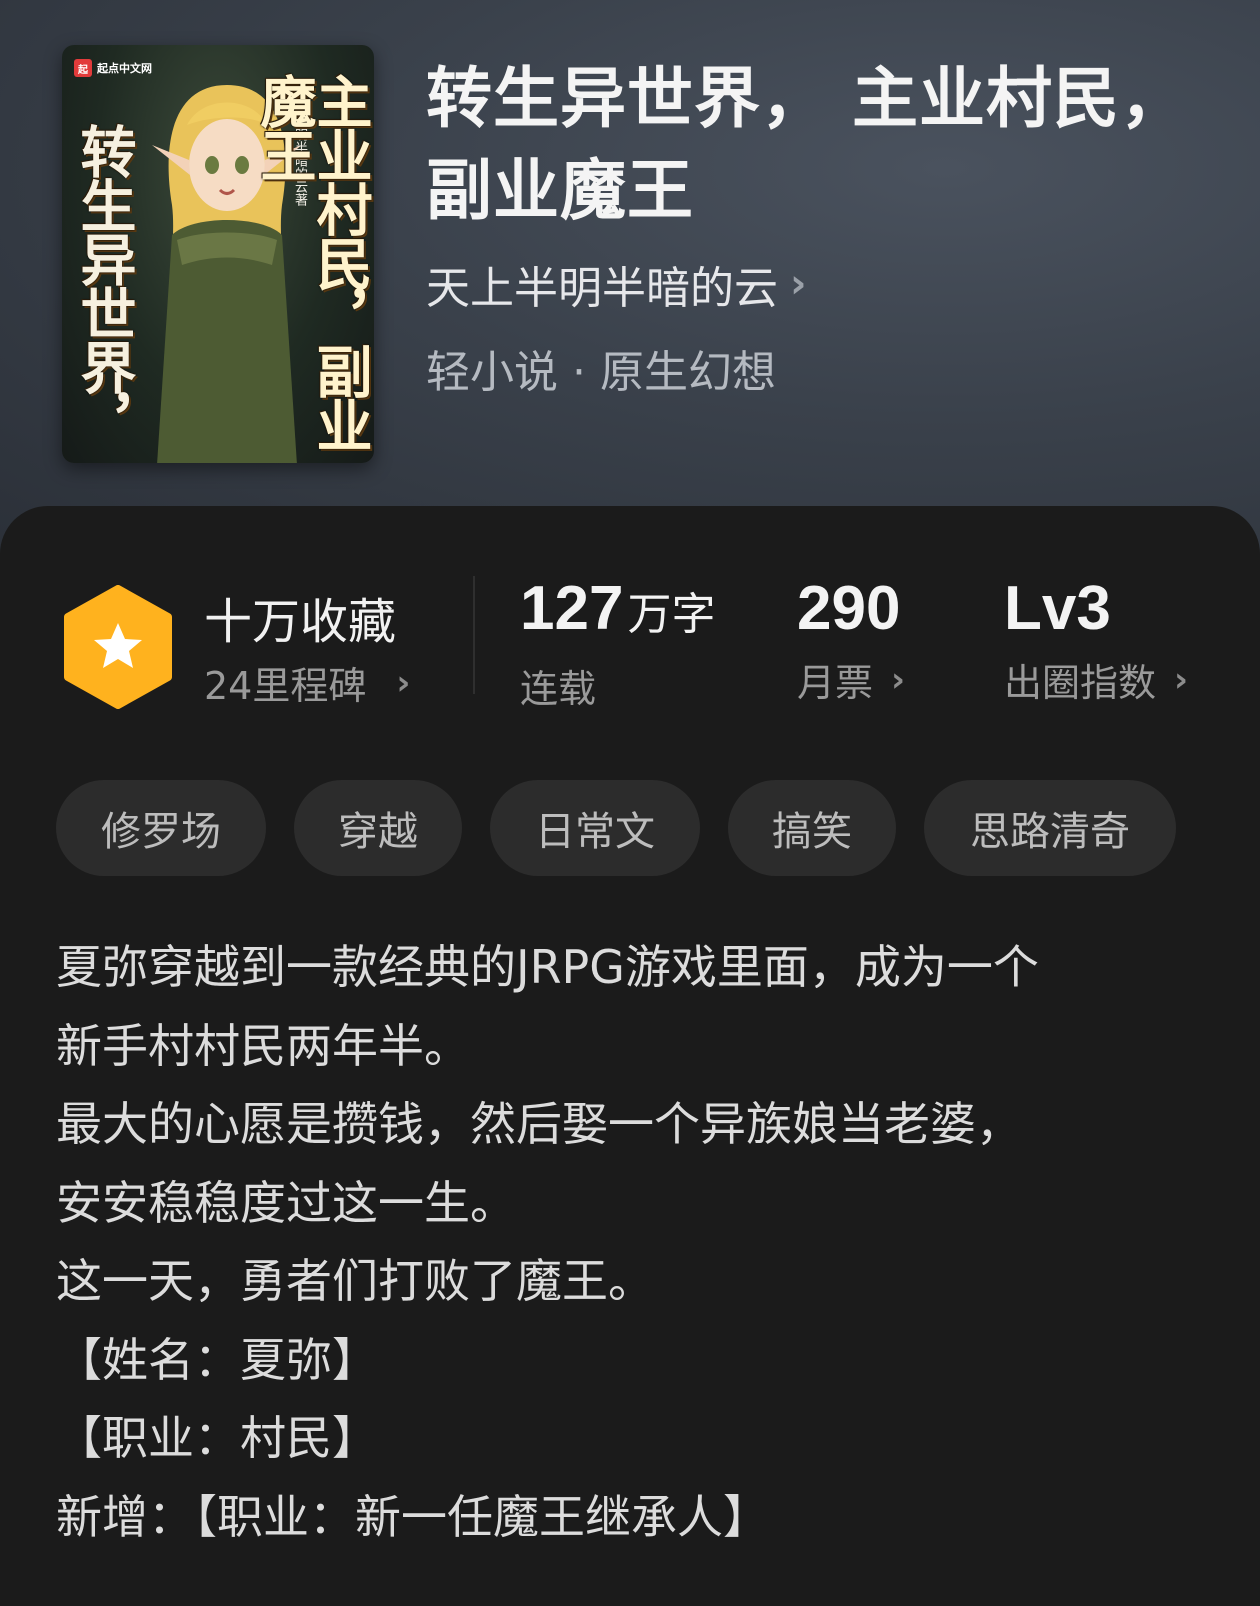 Image resolution: width=1260 pixels, height=1606 pixels. What do you see at coordinates (474, 635) in the screenshot?
I see `stats-divider` at bounding box center [474, 635].